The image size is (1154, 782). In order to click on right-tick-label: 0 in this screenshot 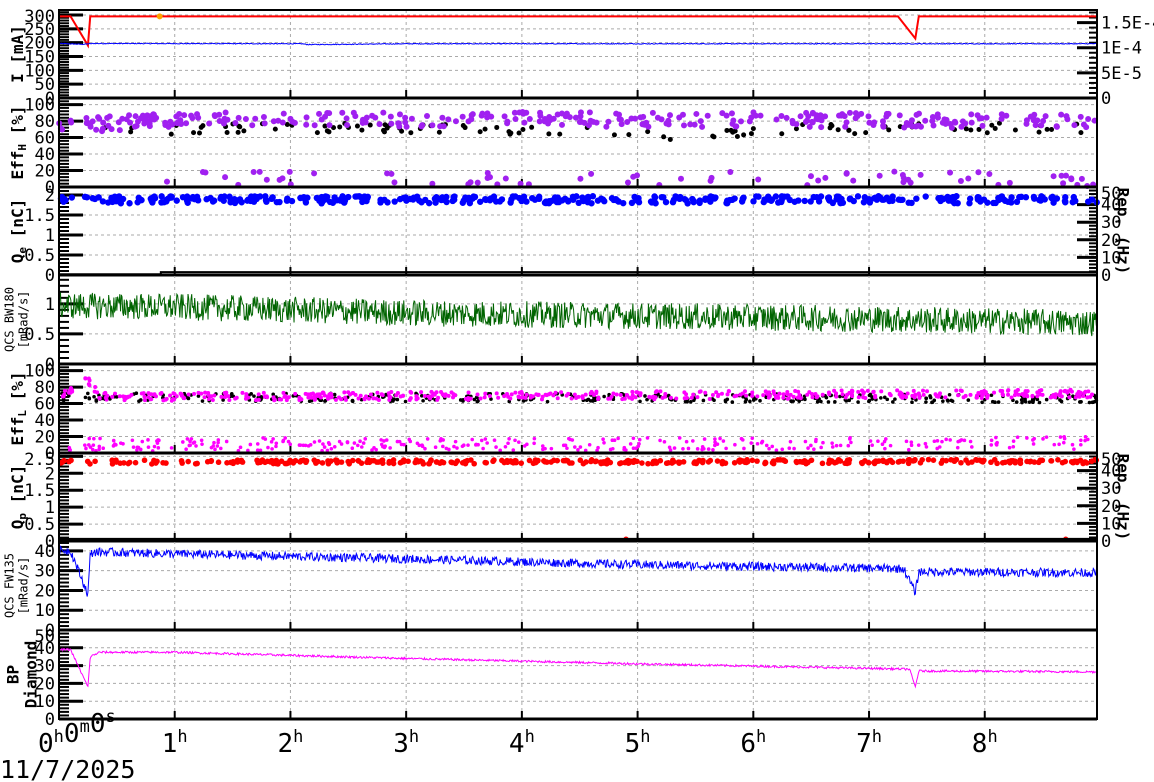, I will do `click(1106, 276)`.